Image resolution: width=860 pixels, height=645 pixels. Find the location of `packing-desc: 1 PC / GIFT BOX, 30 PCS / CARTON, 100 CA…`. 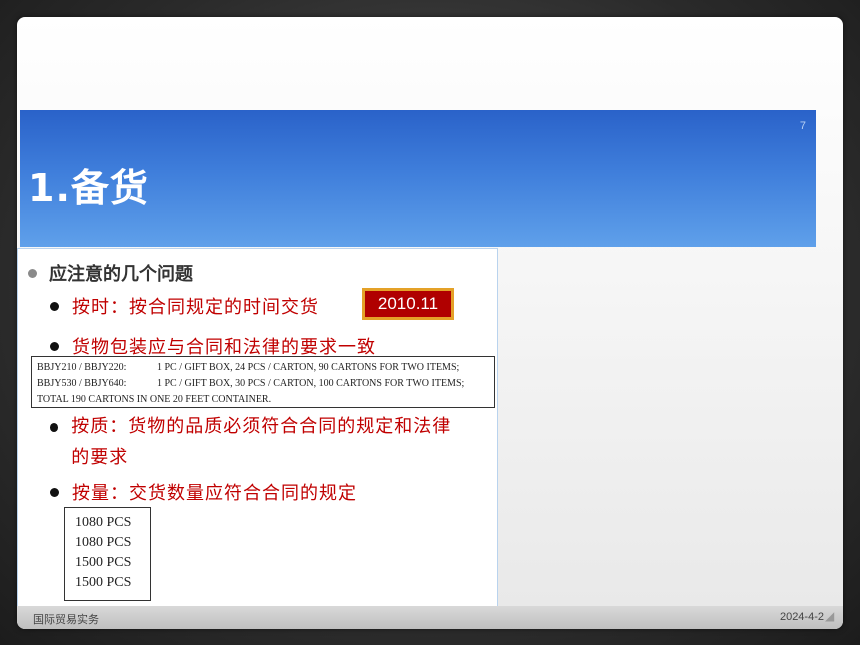

packing-desc: 1 PC / GIFT BOX, 30 PCS / CARTON, 100 CA… is located at coordinates (311, 383).